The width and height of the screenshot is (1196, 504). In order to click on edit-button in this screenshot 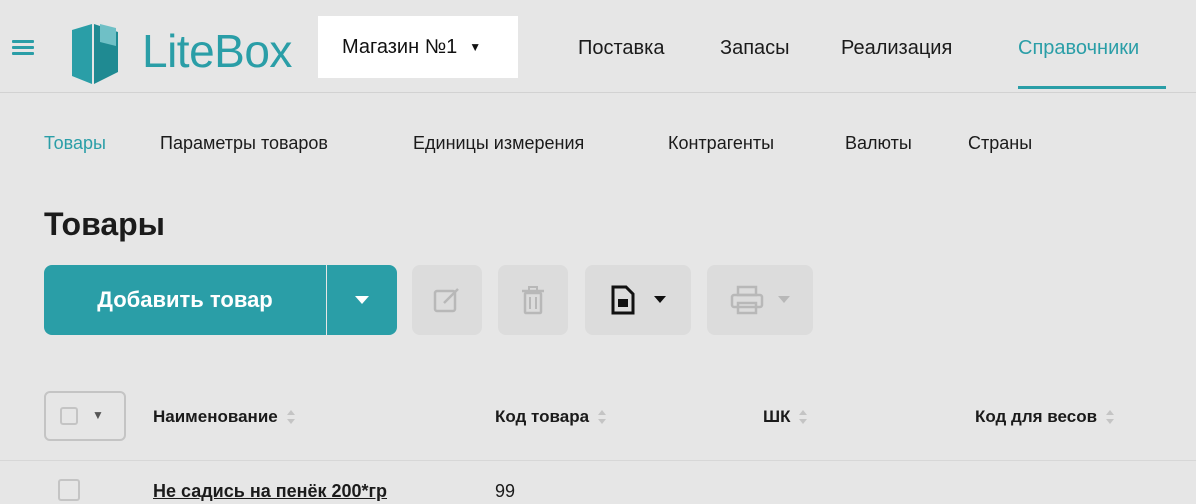, I will do `click(447, 300)`.